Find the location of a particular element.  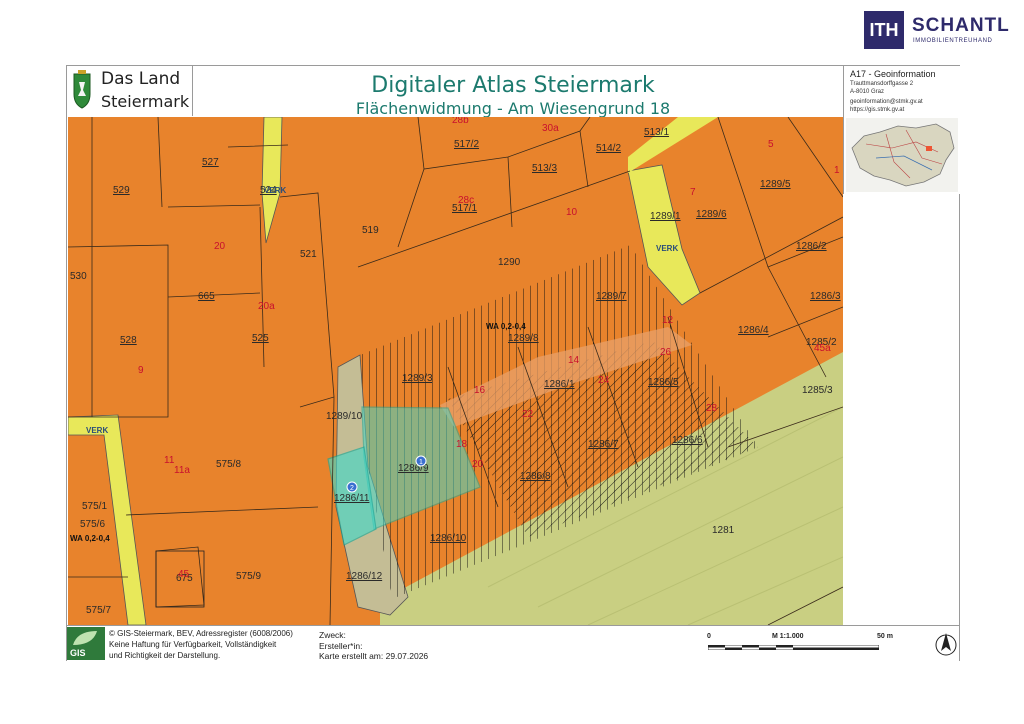

house-number: 45a is located at coordinates (822, 348).